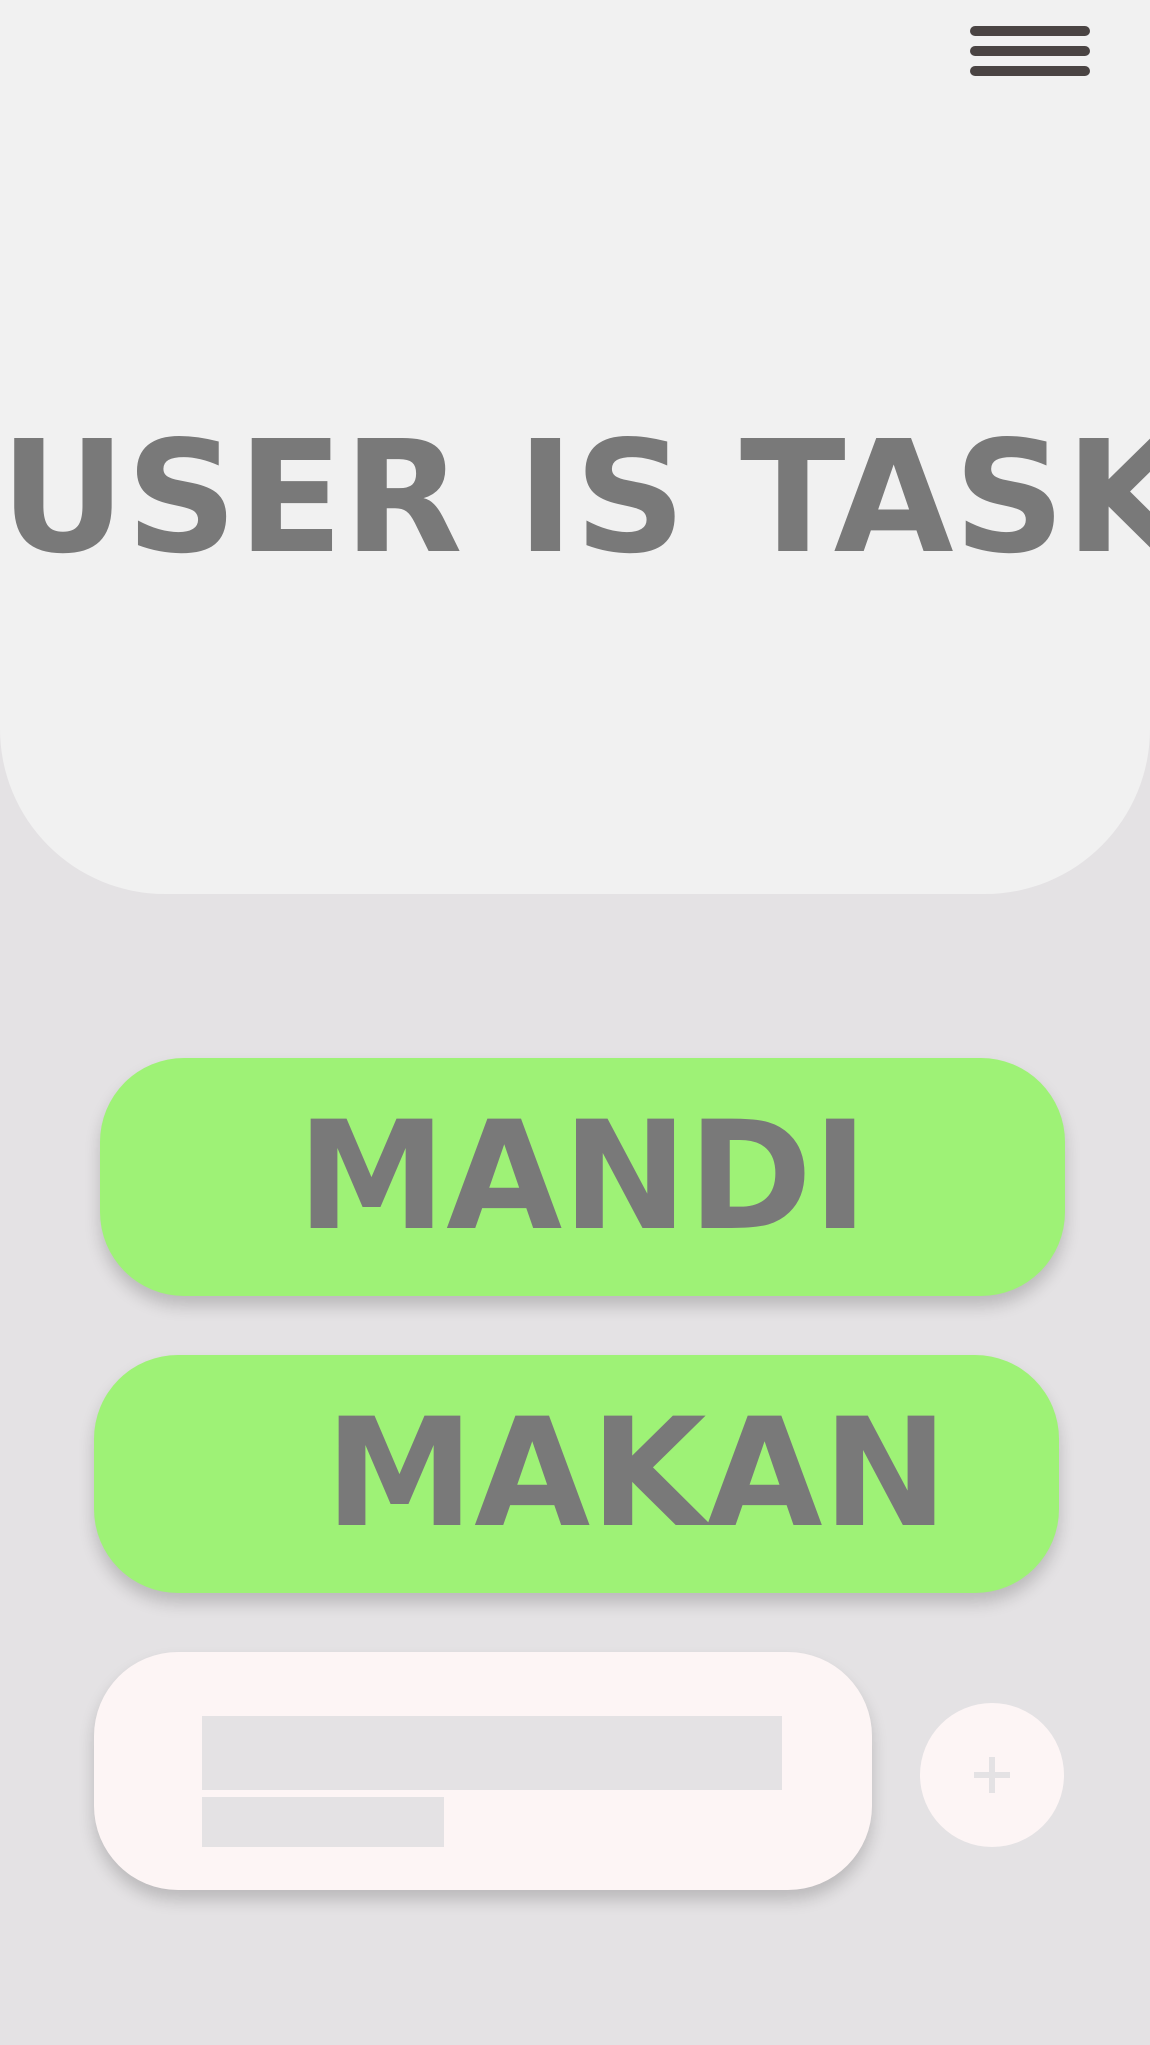 The width and height of the screenshot is (1150, 2045). Describe the element at coordinates (1030, 31) in the screenshot. I see `hamburger-menu-icon` at that location.